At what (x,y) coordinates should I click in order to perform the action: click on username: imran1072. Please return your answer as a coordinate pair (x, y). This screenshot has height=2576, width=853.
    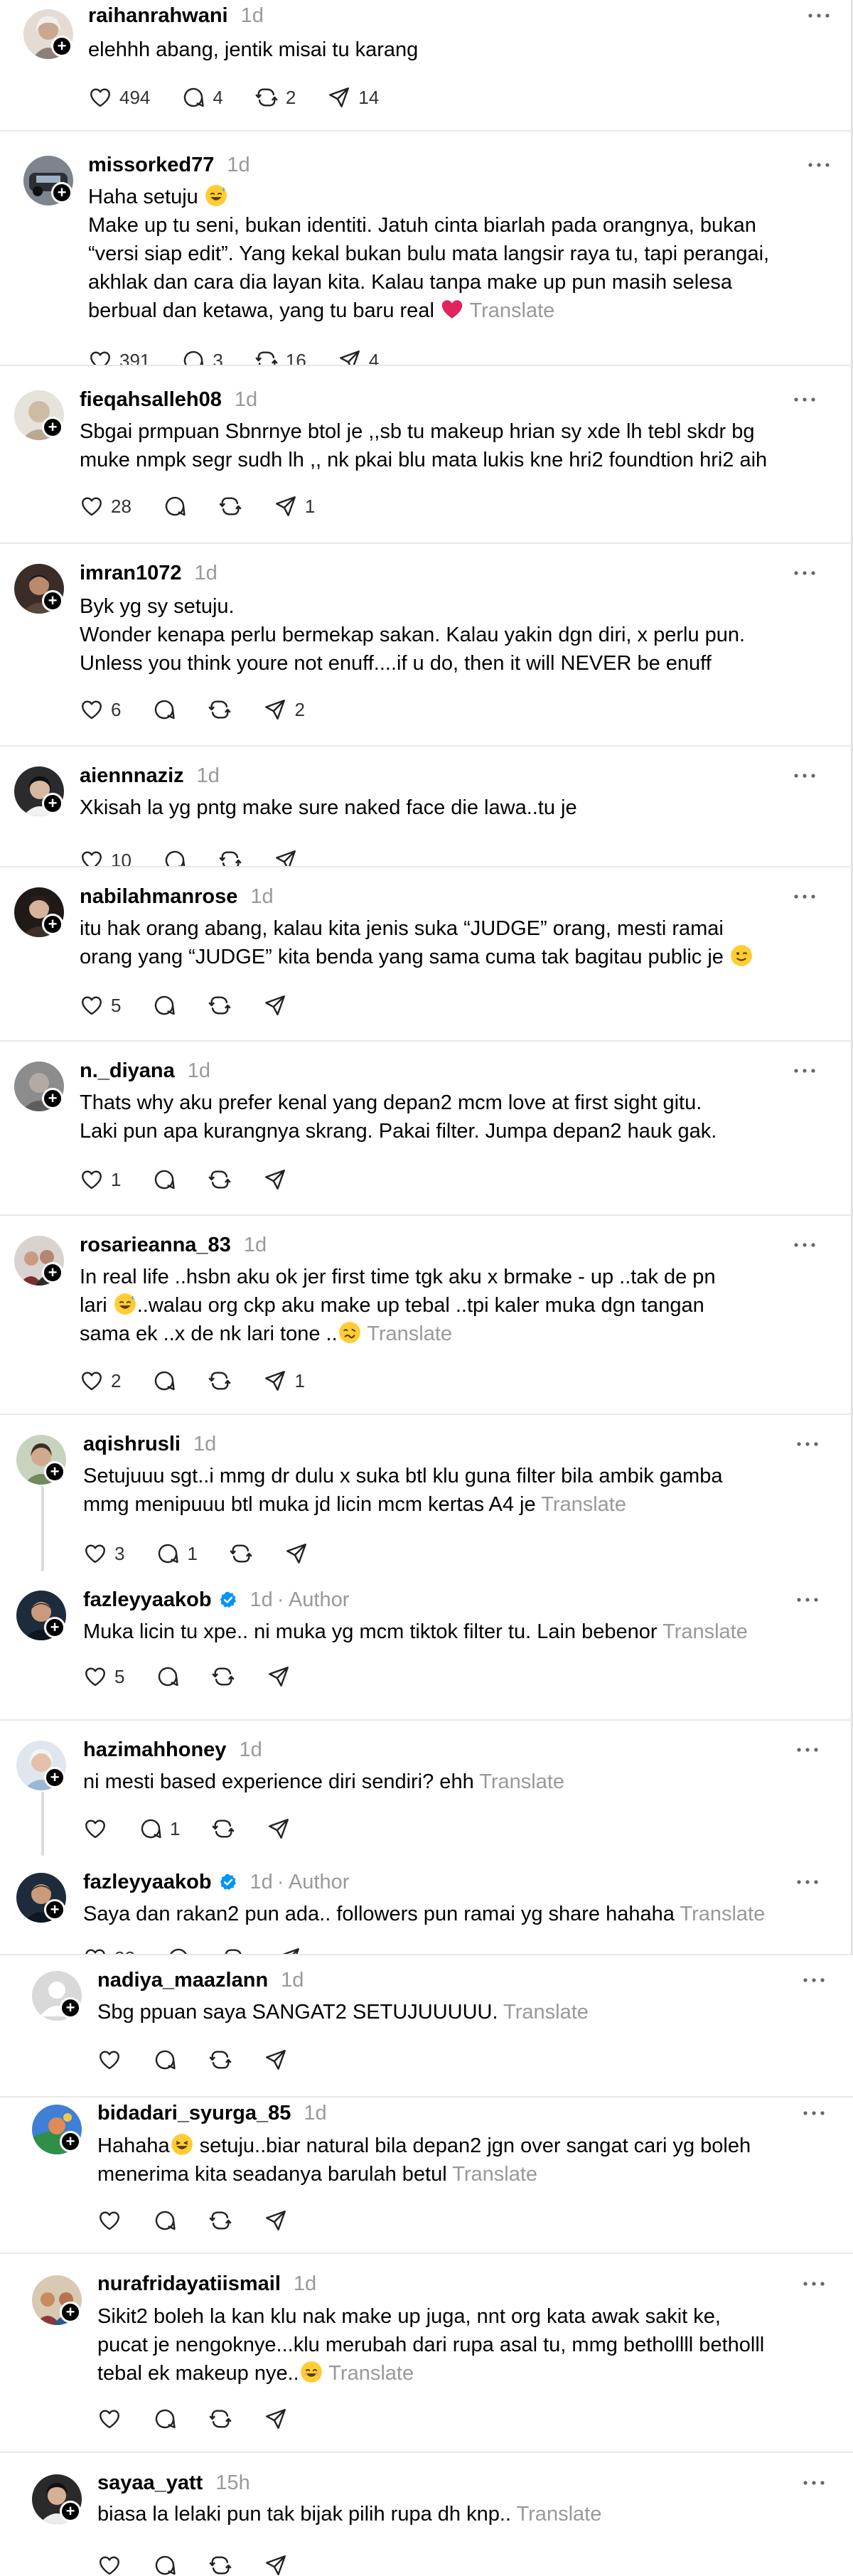
    Looking at the image, I should click on (131, 573).